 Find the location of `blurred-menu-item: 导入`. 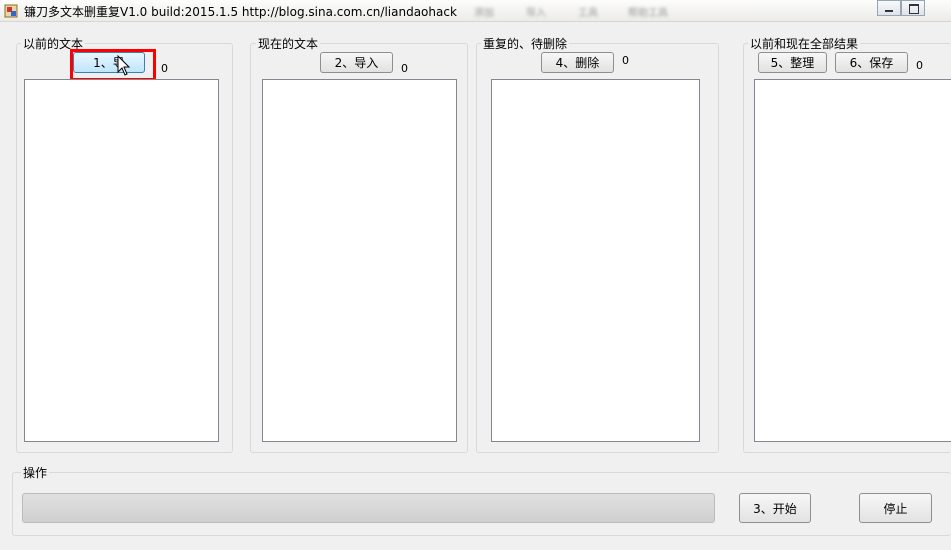

blurred-menu-item: 导入 is located at coordinates (536, 13).